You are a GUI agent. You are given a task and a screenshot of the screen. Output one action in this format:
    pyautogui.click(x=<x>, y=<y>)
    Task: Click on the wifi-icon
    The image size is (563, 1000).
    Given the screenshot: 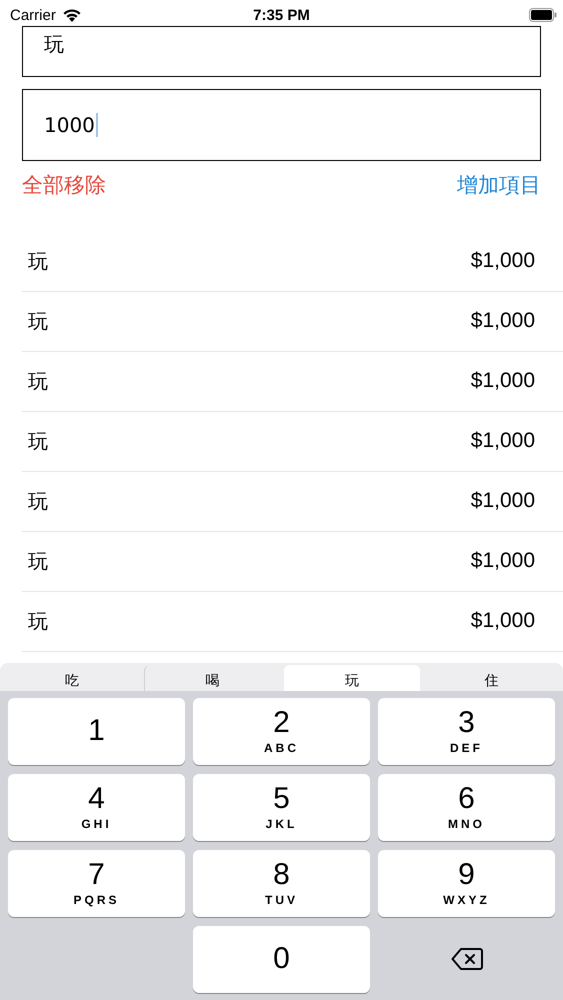 What is the action you would take?
    pyautogui.click(x=72, y=15)
    